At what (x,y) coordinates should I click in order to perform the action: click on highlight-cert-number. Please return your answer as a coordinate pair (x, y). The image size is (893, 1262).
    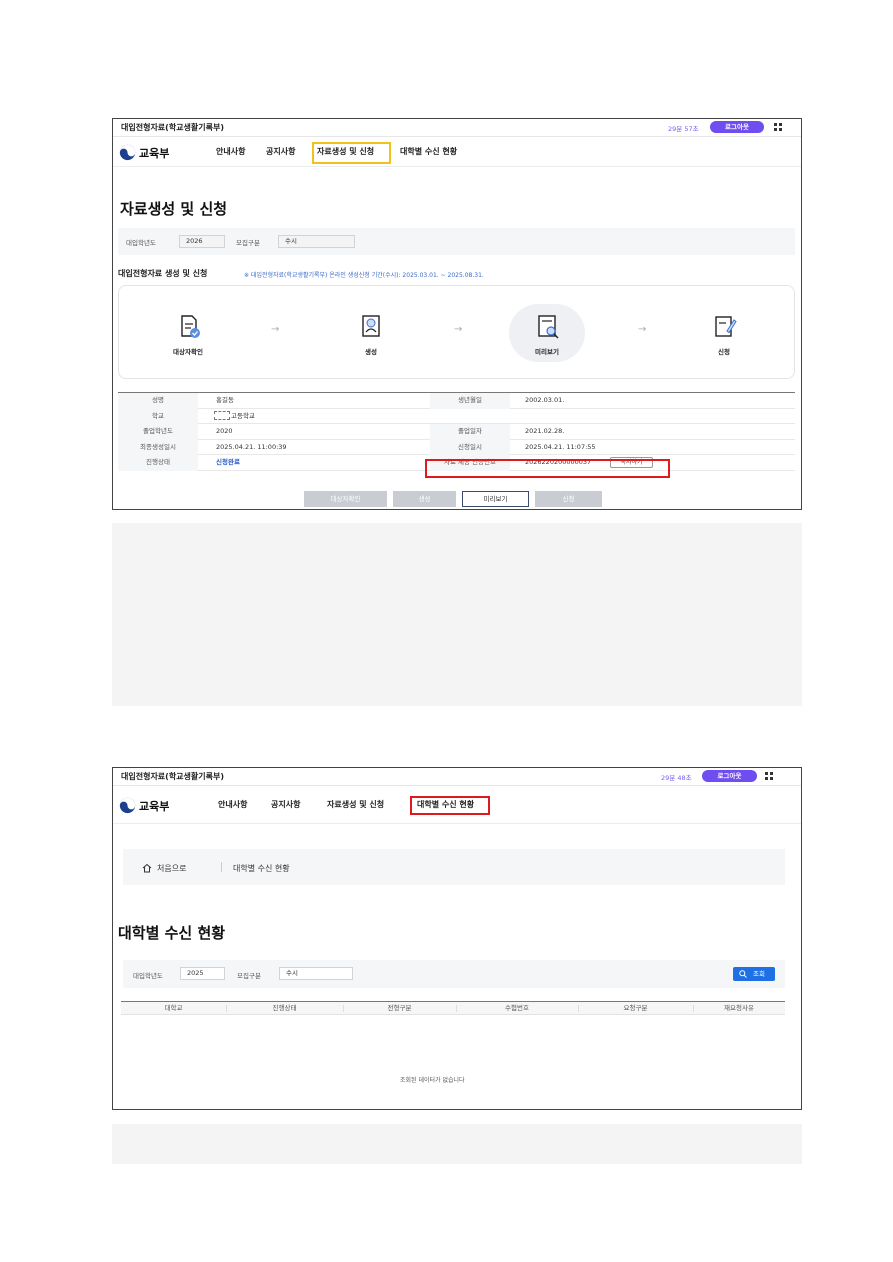
    Looking at the image, I should click on (547, 468).